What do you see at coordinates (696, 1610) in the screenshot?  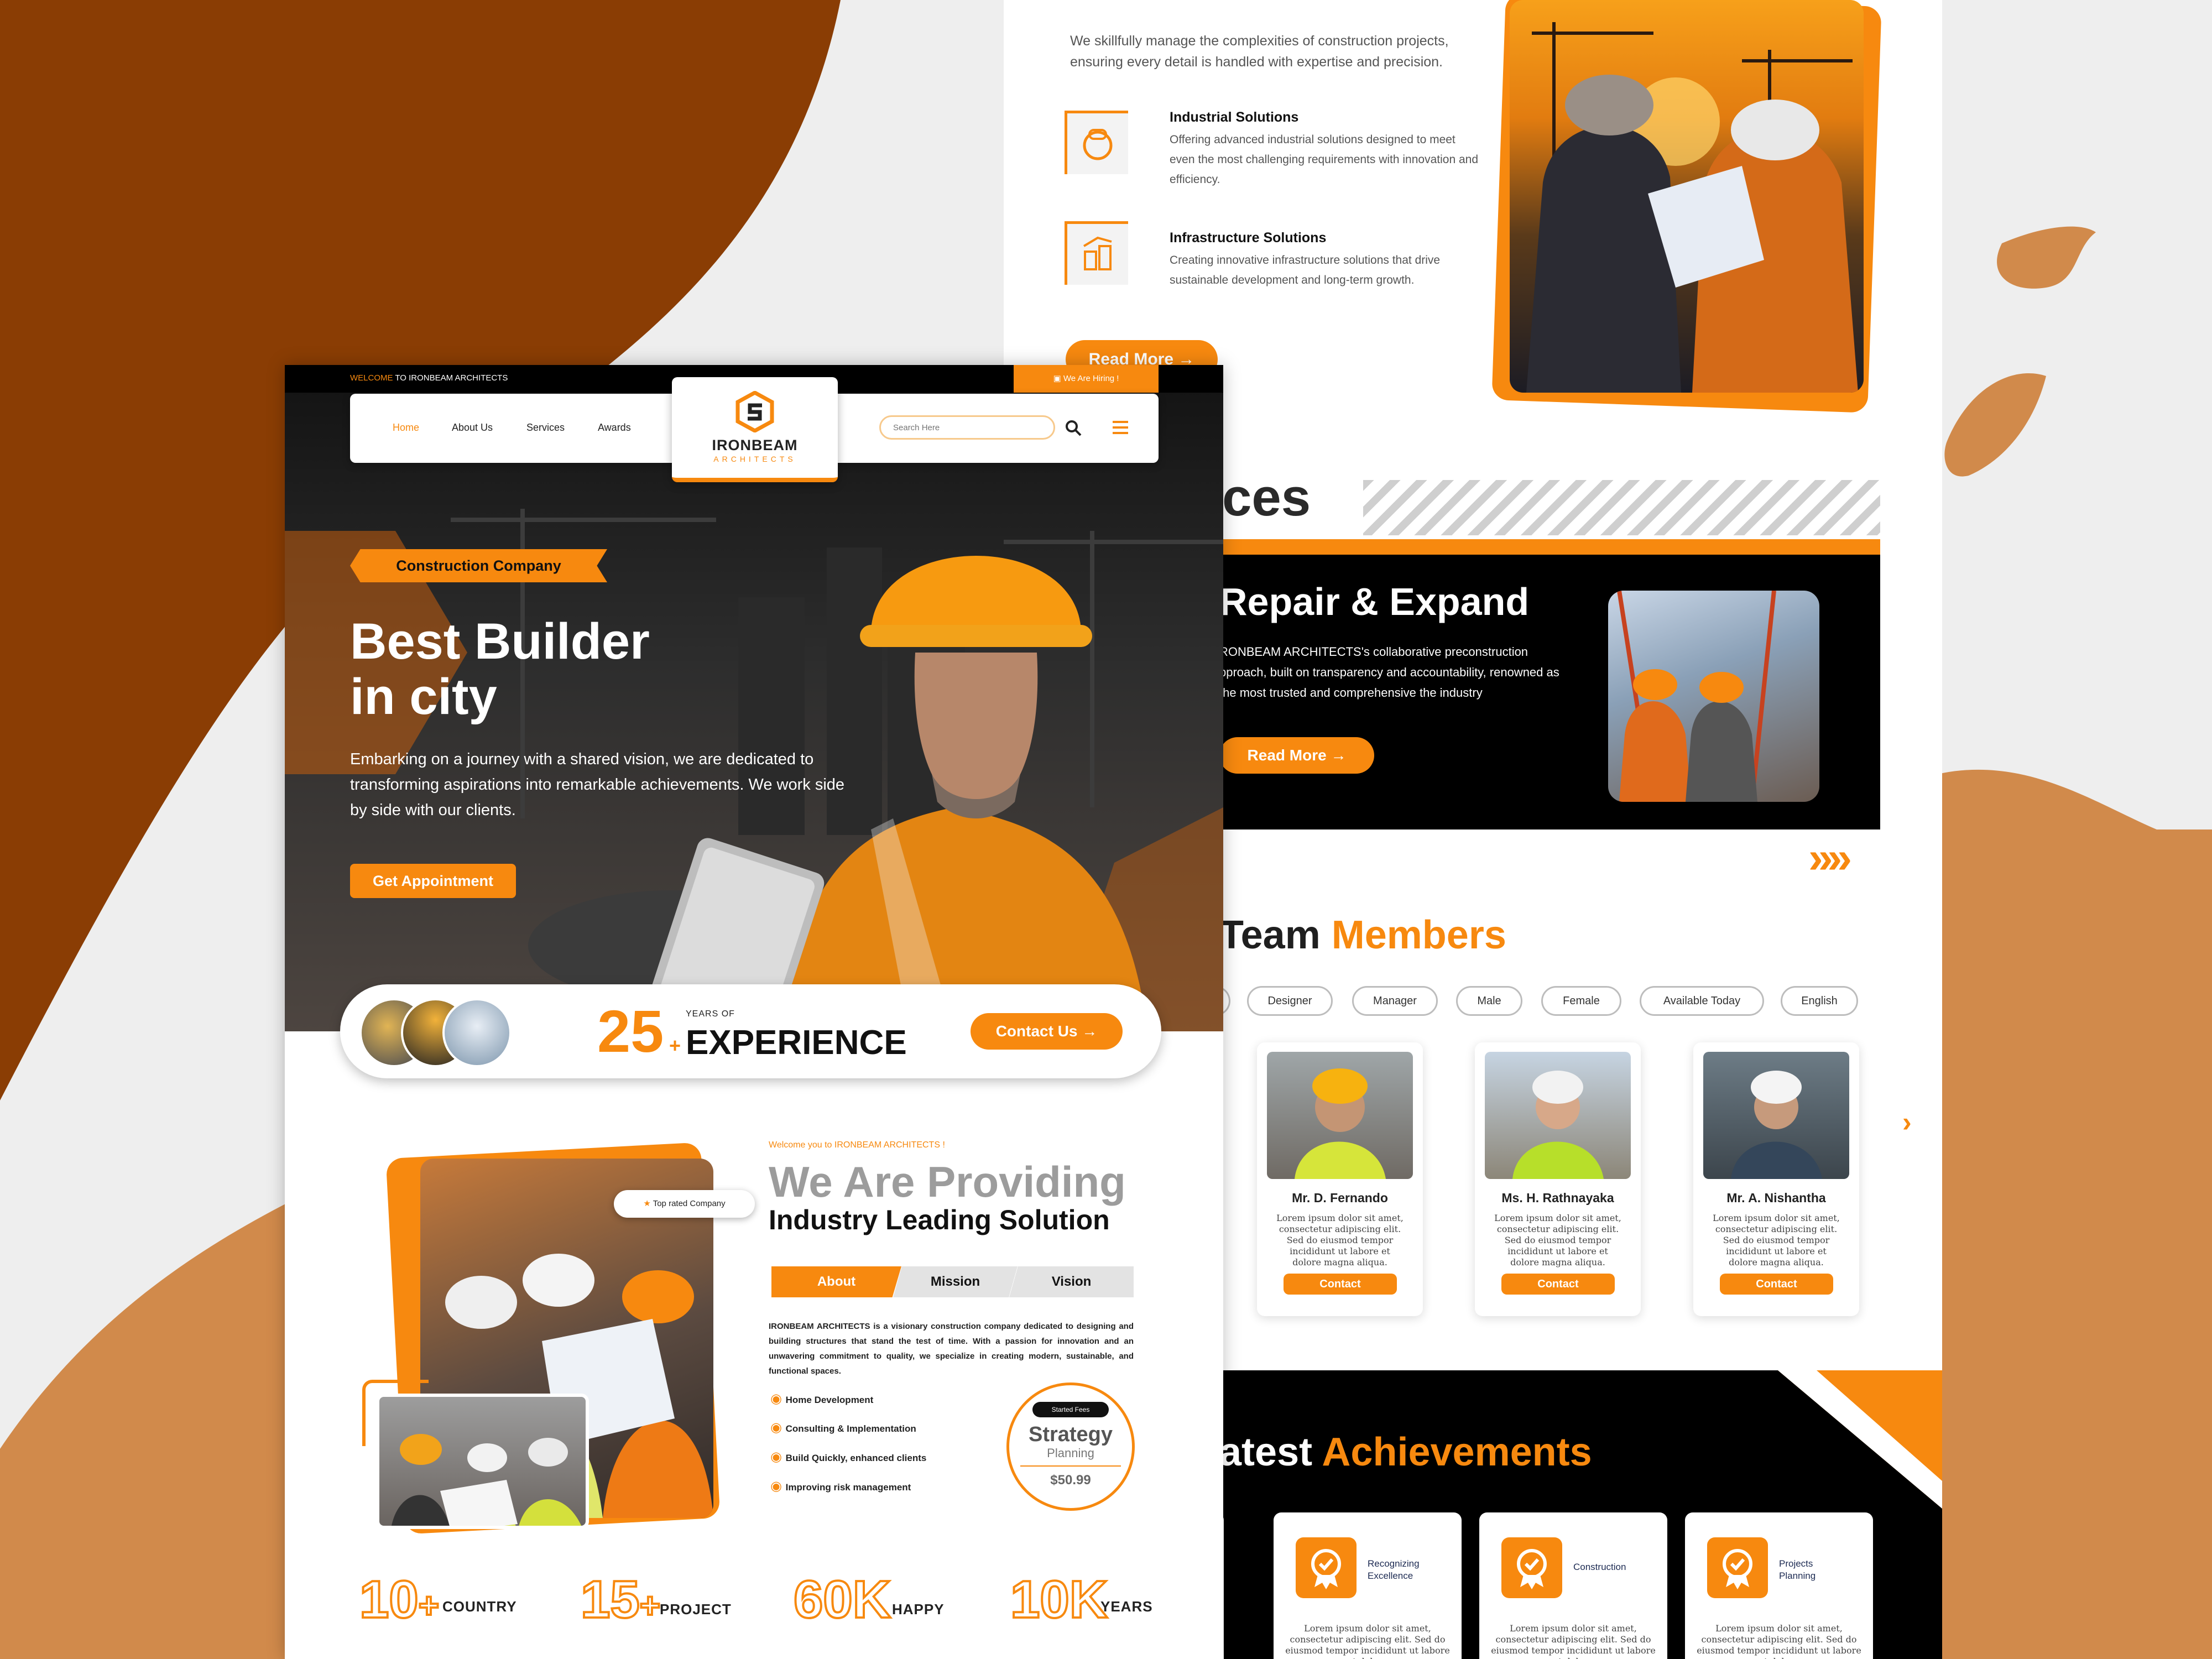 I see `stat-label: PROJECT` at bounding box center [696, 1610].